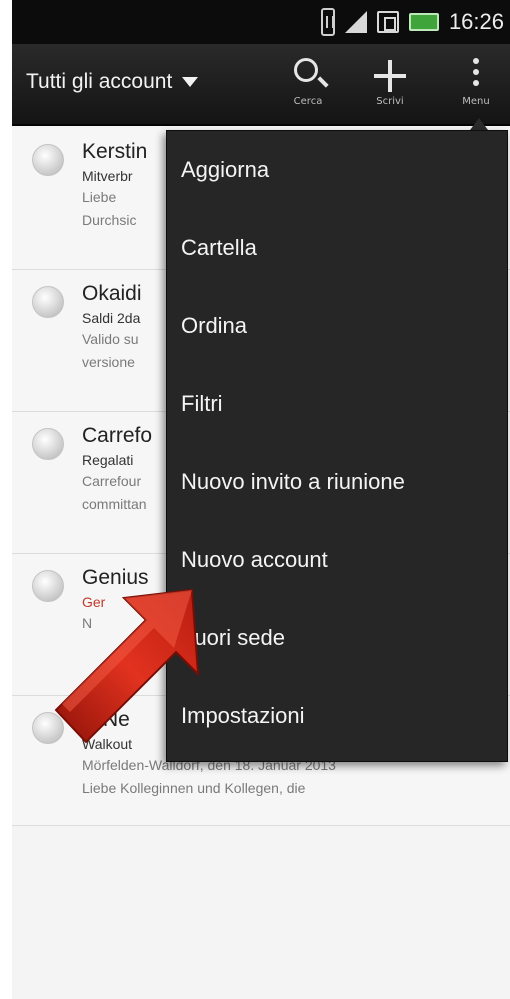  I want to click on plus-icon, so click(390, 76).